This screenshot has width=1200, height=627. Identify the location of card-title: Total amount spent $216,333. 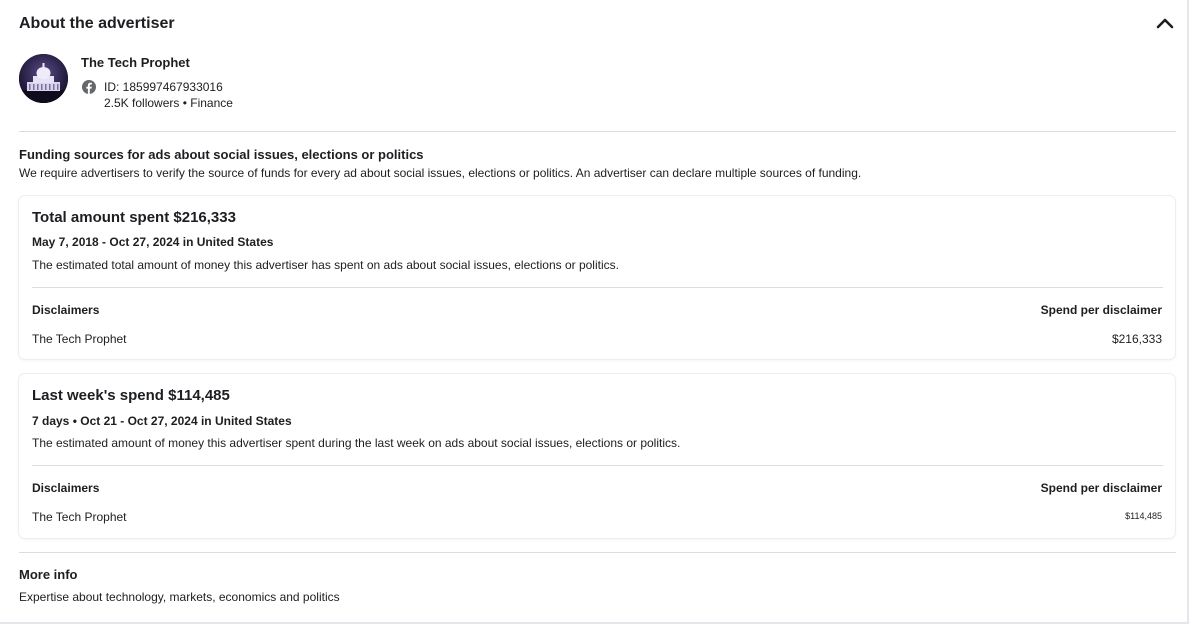
(134, 217).